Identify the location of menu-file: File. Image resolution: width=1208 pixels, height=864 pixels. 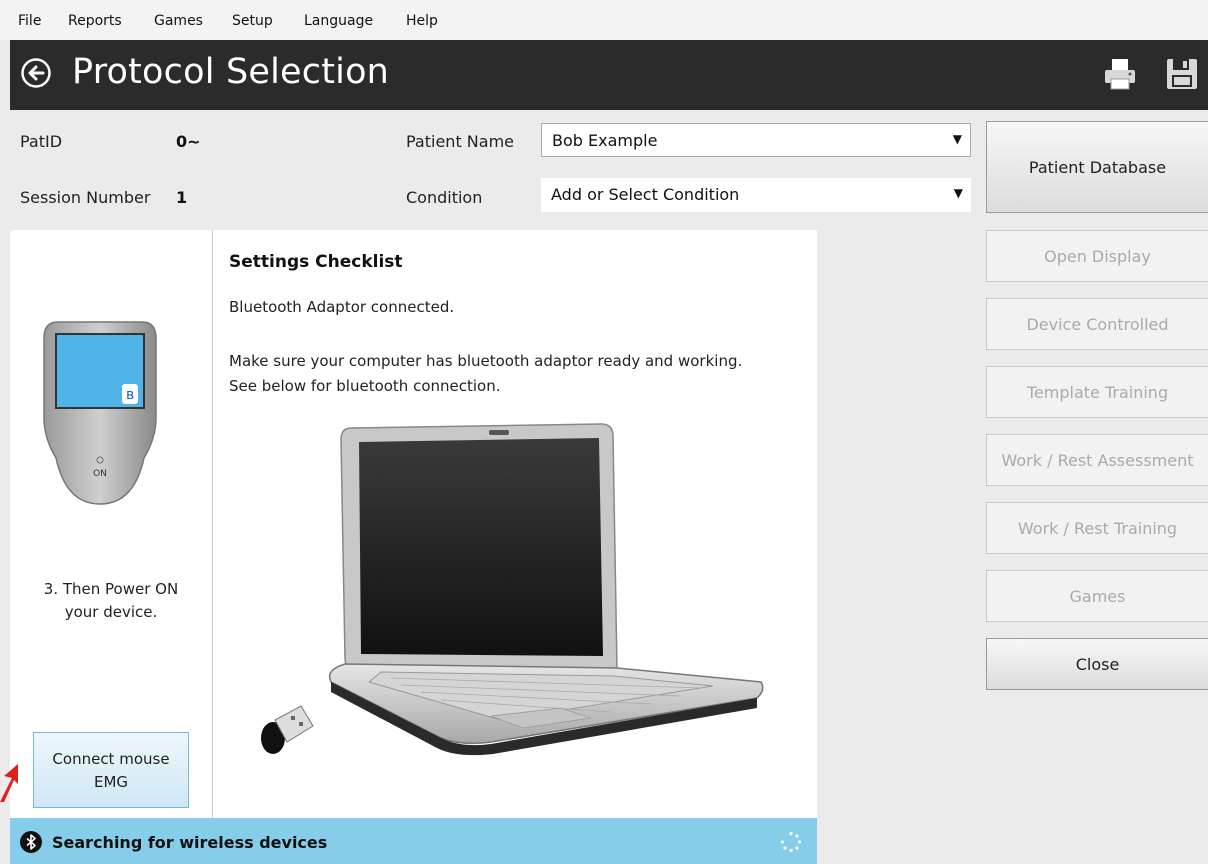
(29, 21).